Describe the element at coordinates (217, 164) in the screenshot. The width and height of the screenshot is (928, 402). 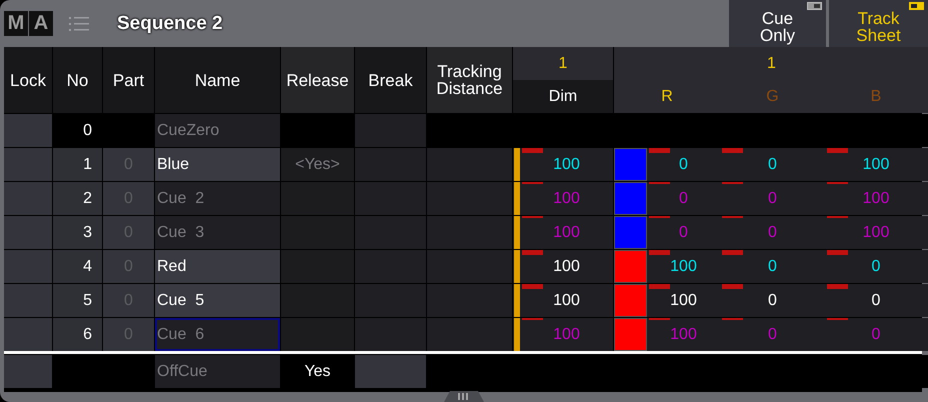
I see `table-cell: Blue` at that location.